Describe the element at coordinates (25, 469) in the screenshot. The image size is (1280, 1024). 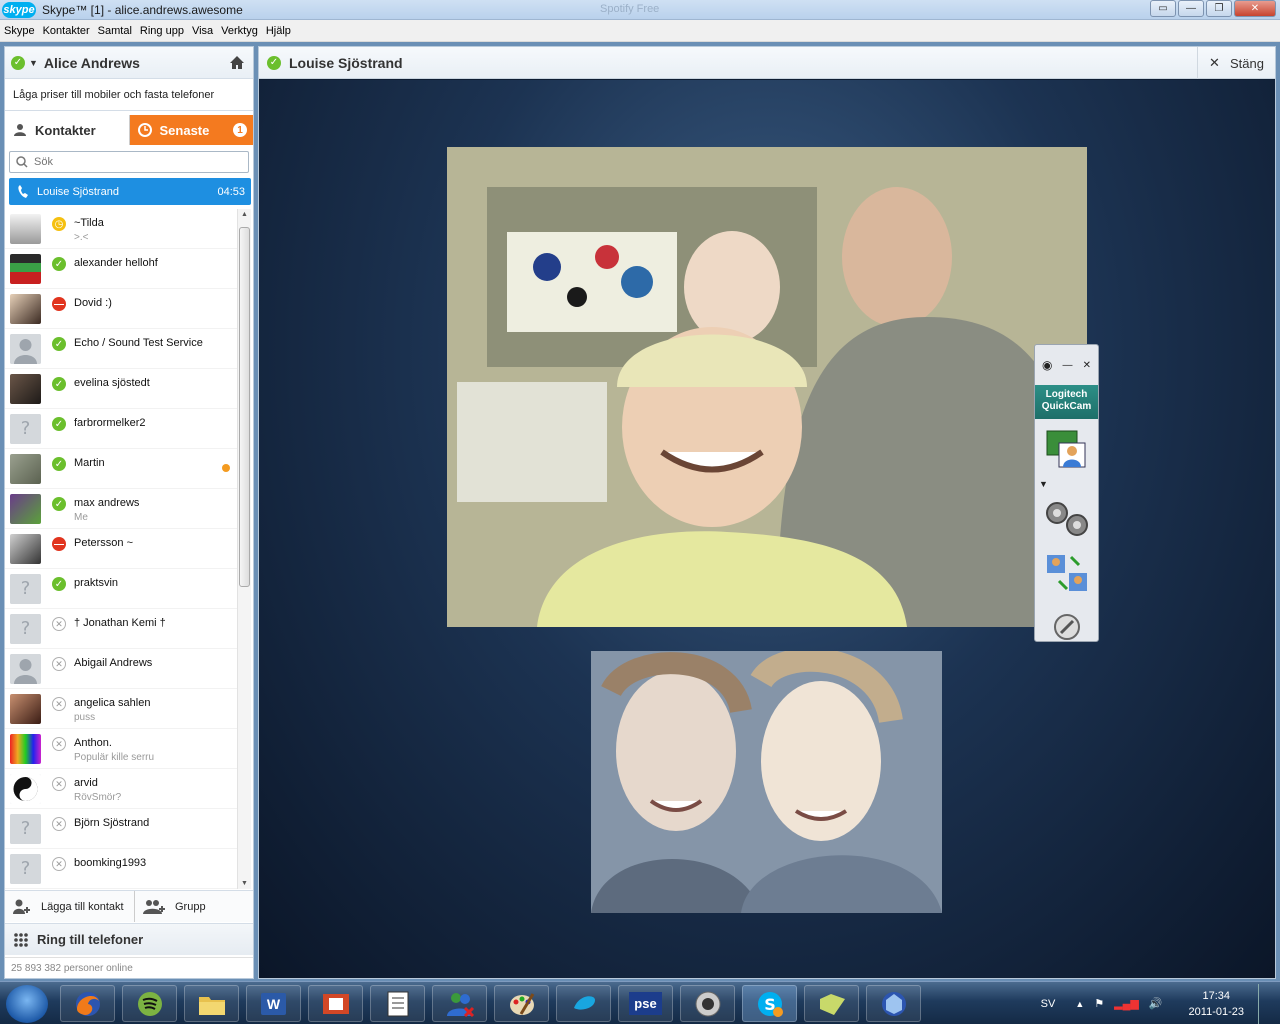
I see `avatar` at that location.